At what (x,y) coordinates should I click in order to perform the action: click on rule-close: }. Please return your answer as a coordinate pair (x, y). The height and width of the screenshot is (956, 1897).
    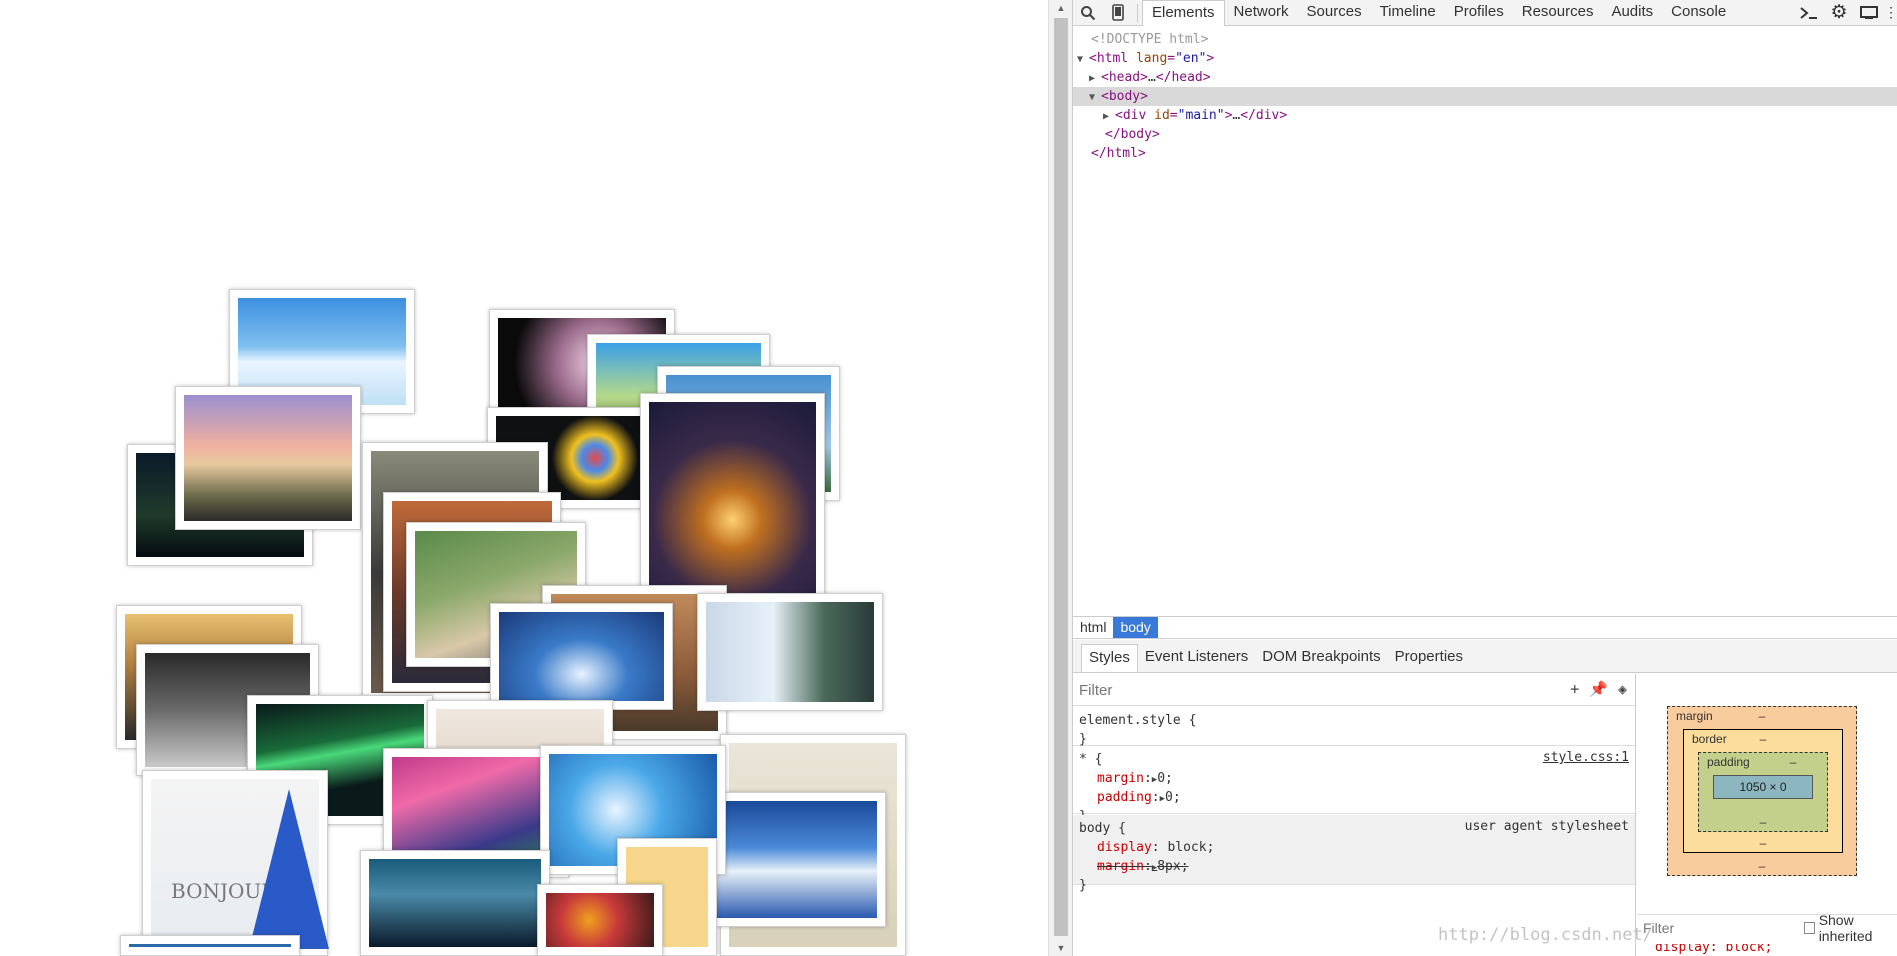
    Looking at the image, I should click on (1083, 885).